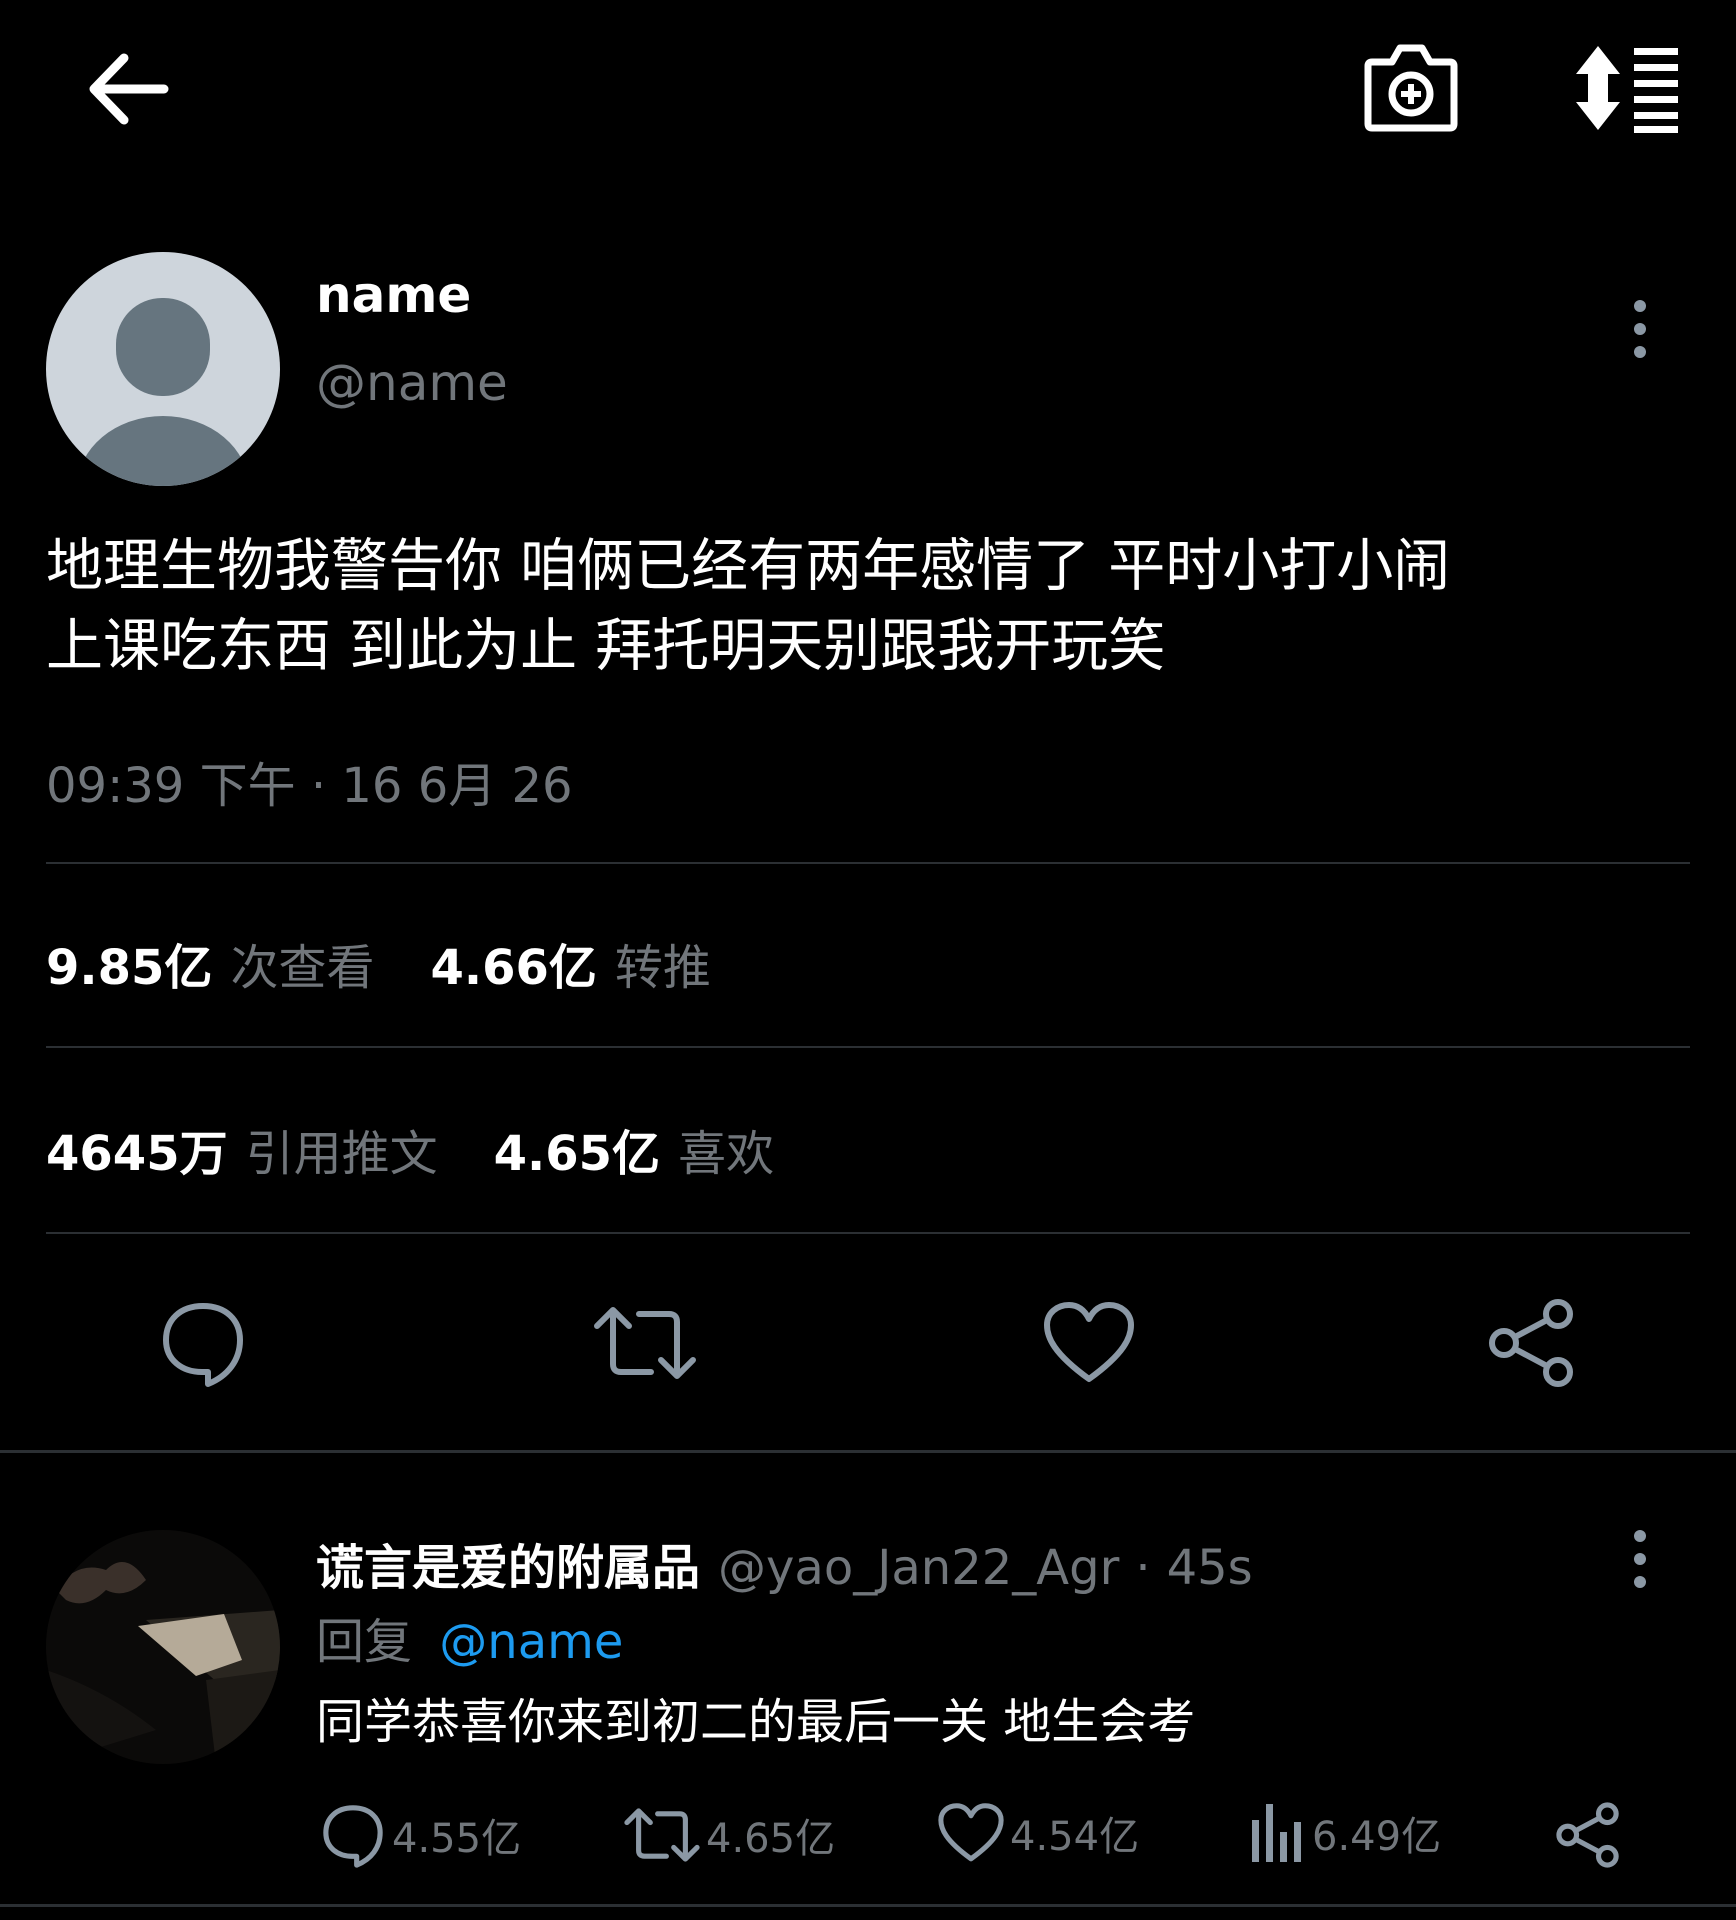 The height and width of the screenshot is (1920, 1736). I want to click on stats-row-2: 4645万 引用推文 4.65亿 喜欢, so click(410, 1149).